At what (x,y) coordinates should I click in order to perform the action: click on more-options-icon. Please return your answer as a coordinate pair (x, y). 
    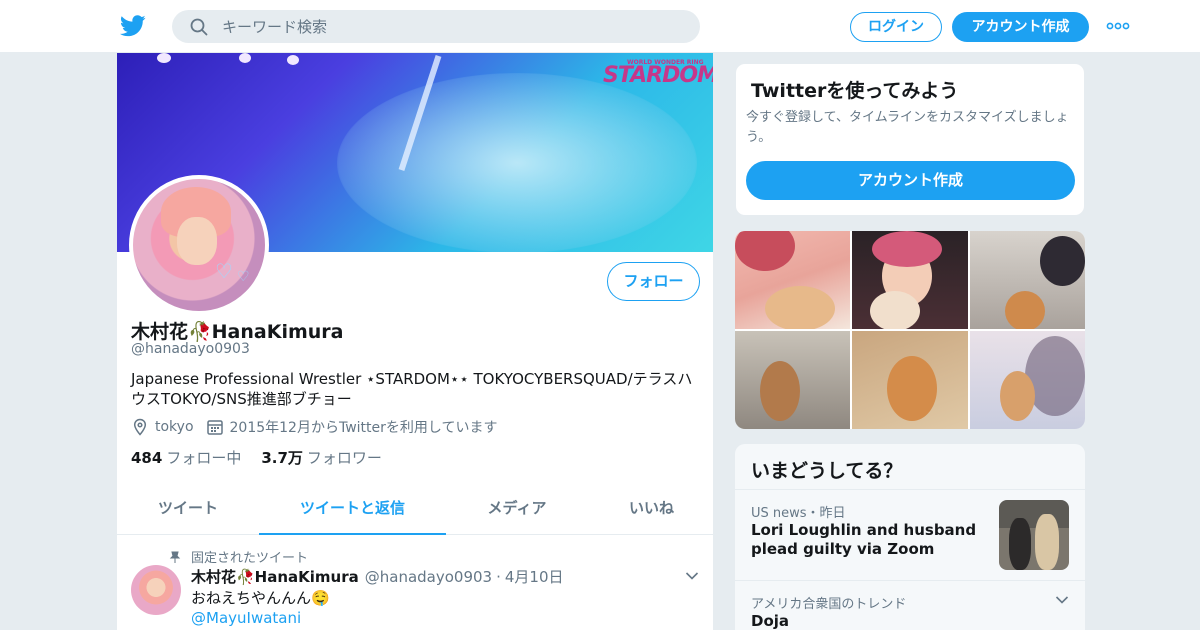
    Looking at the image, I should click on (1118, 26).